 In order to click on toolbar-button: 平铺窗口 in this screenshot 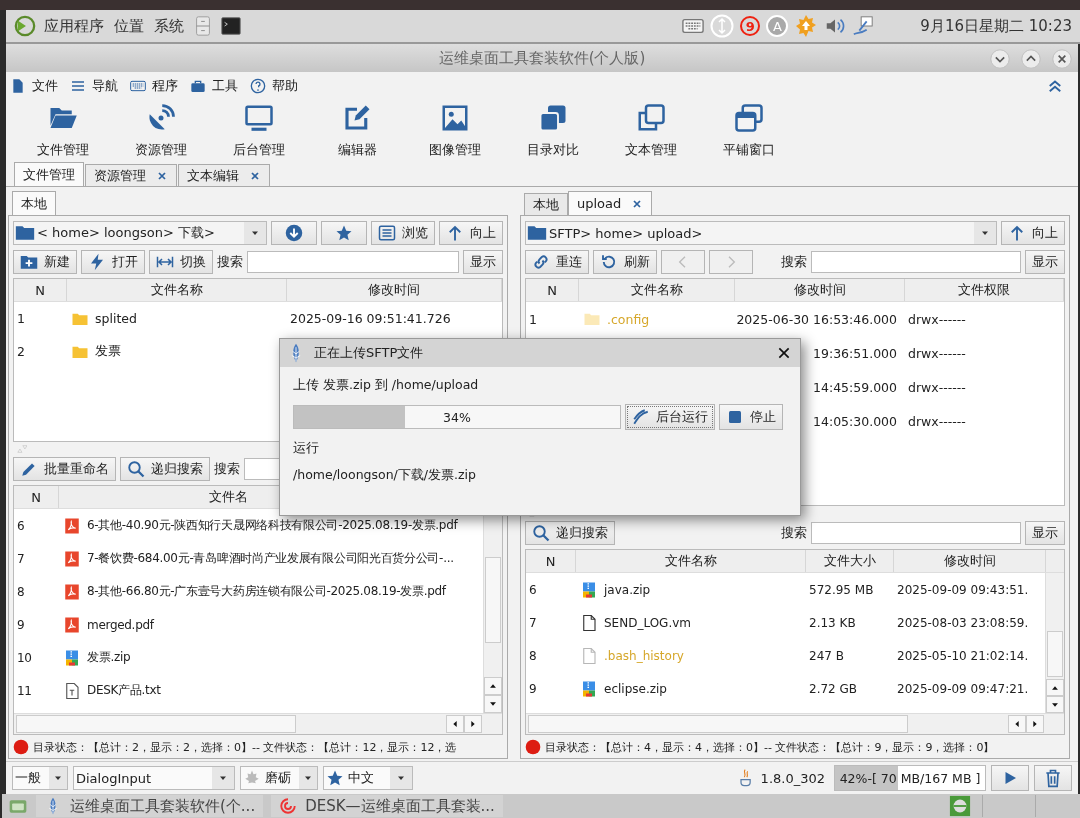, I will do `click(749, 131)`.